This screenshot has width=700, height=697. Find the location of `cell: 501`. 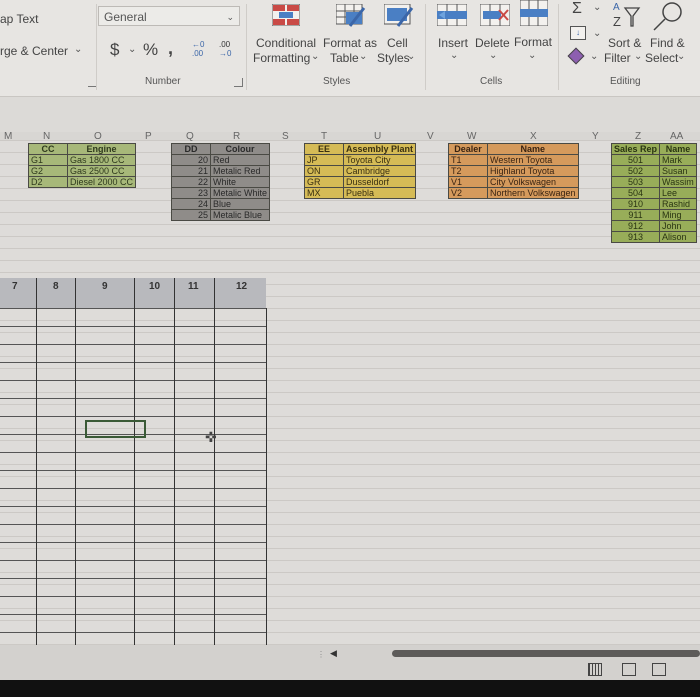

cell: 501 is located at coordinates (635, 160).